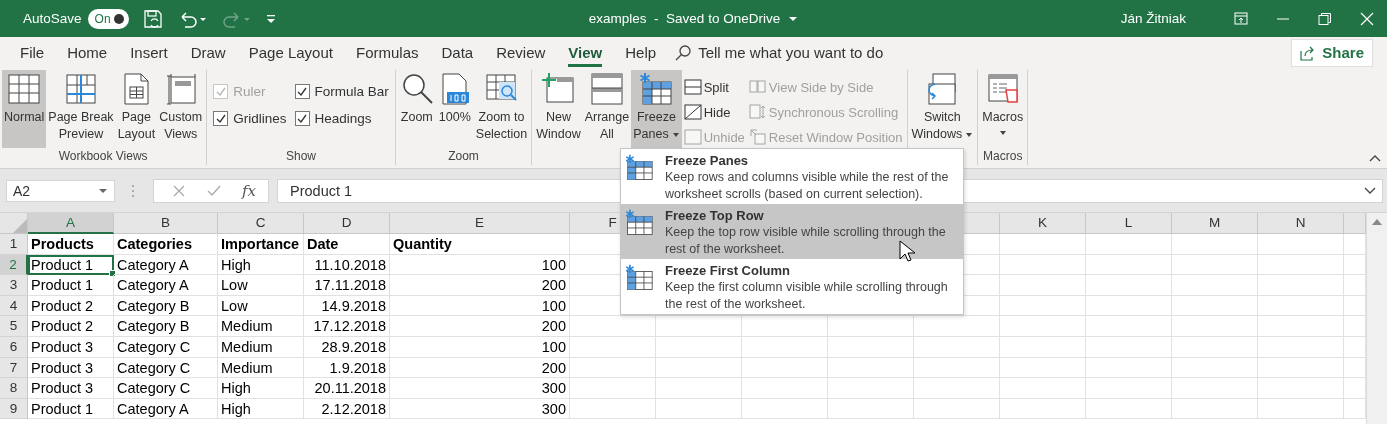 The image size is (1387, 424). Describe the element at coordinates (301, 157) in the screenshot. I see `group-label: Show` at that location.